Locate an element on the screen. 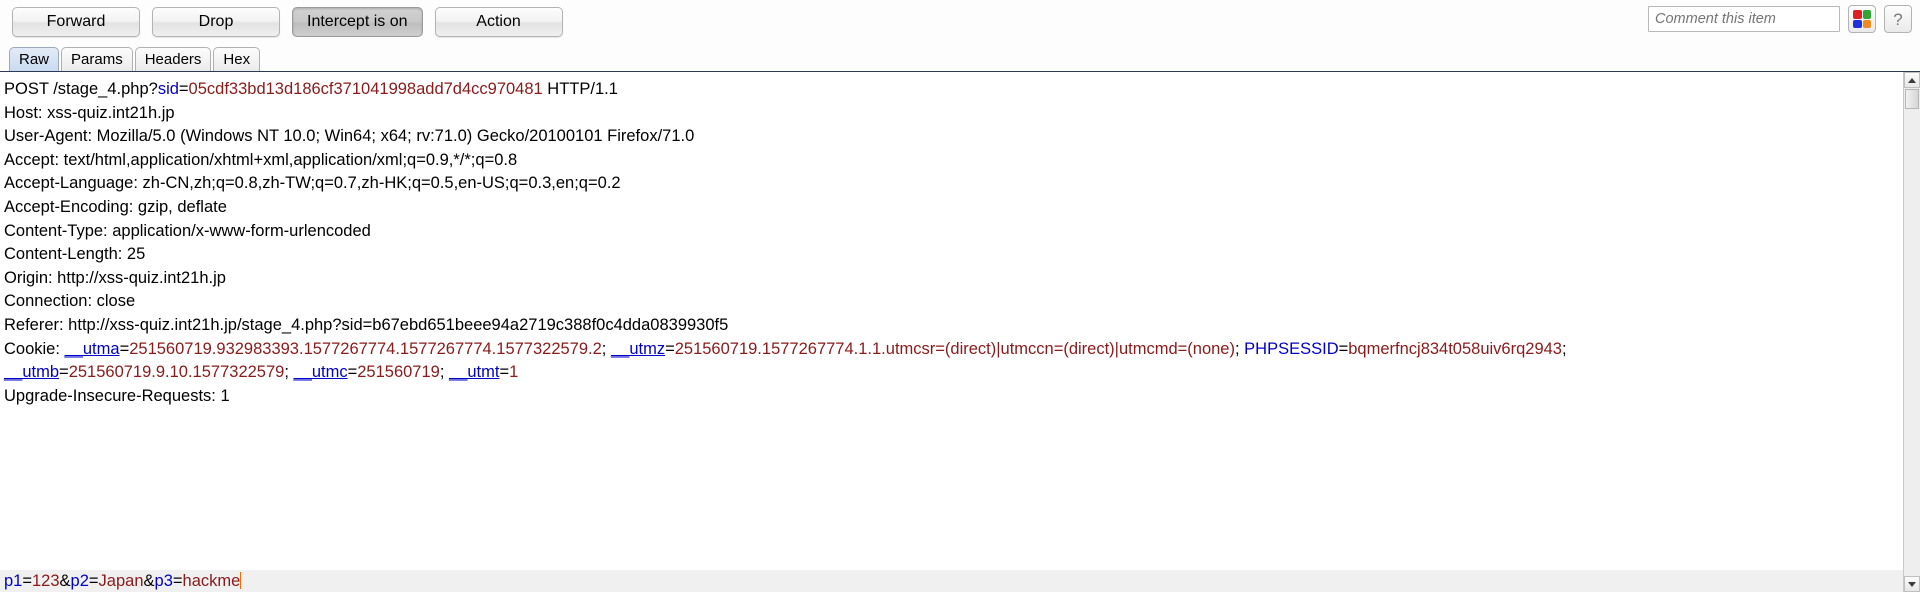 This screenshot has width=1920, height=592. cookie-value-PHPSESSID: bqmerfncj834t058uiv6rq2943 is located at coordinates (1455, 348).